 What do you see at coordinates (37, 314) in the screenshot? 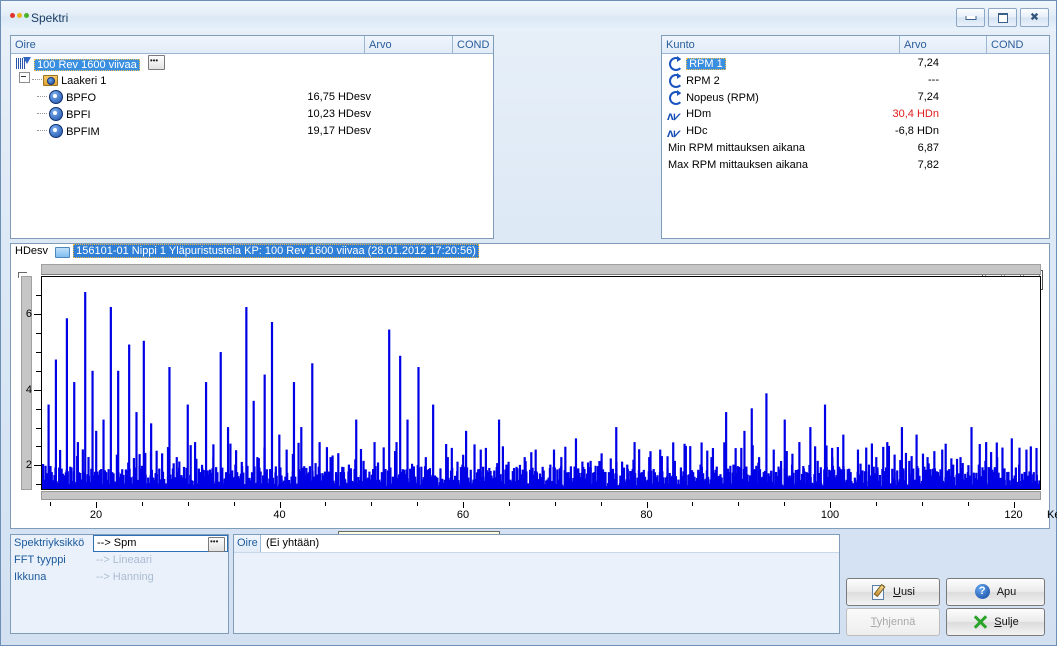
I see `y-axis-tick` at bounding box center [37, 314].